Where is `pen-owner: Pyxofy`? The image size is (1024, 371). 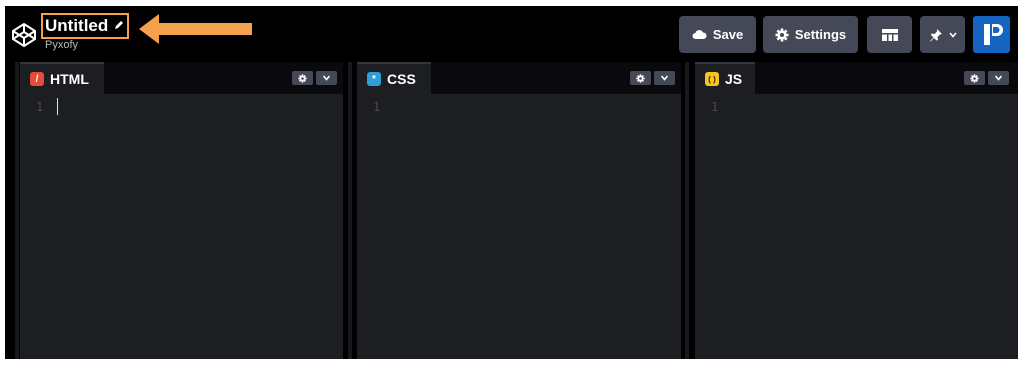
pen-owner: Pyxofy is located at coordinates (61, 45).